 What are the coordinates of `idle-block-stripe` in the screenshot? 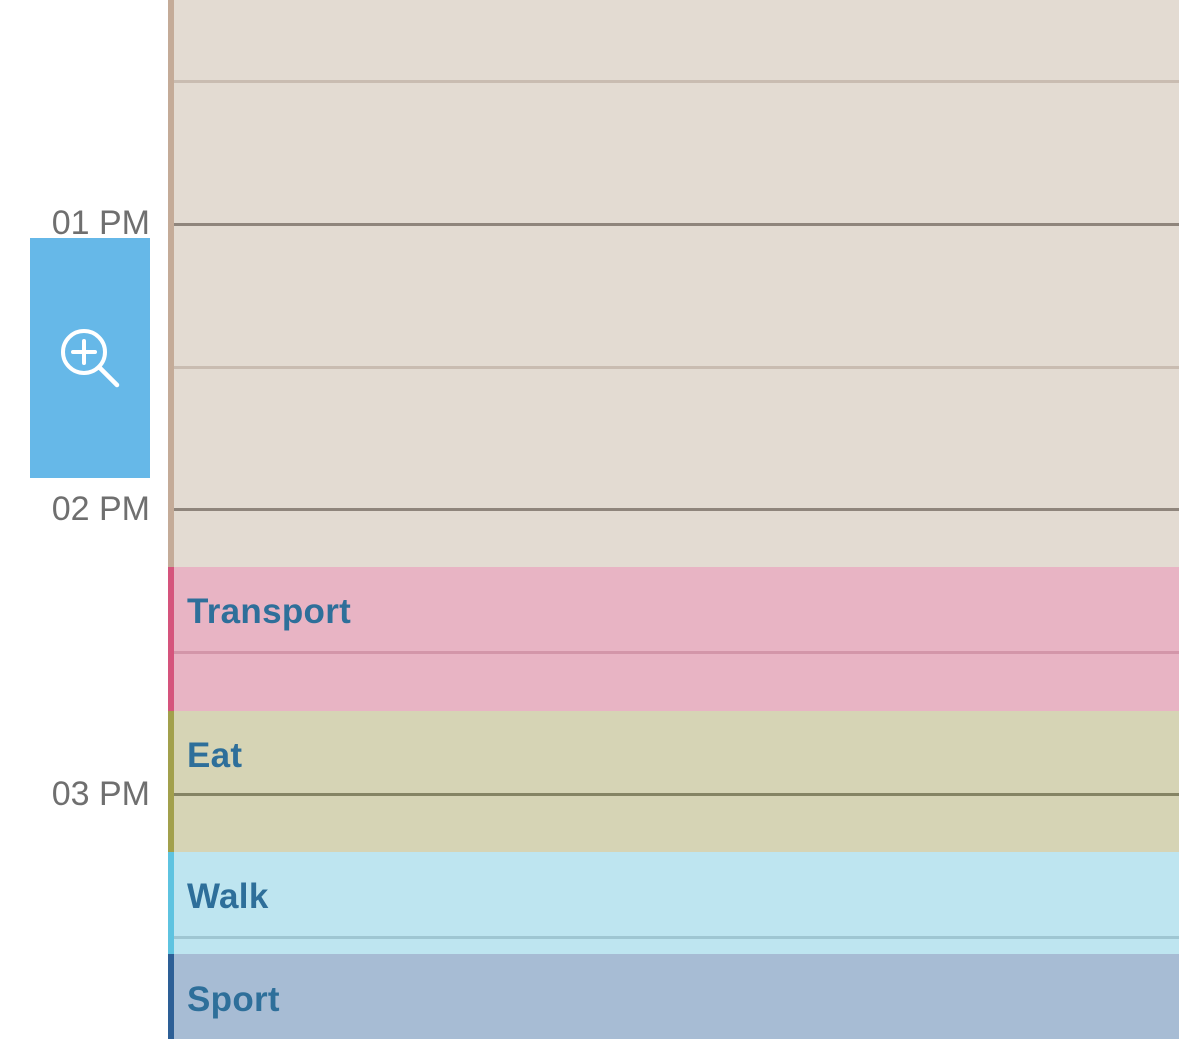 It's located at (171, 283).